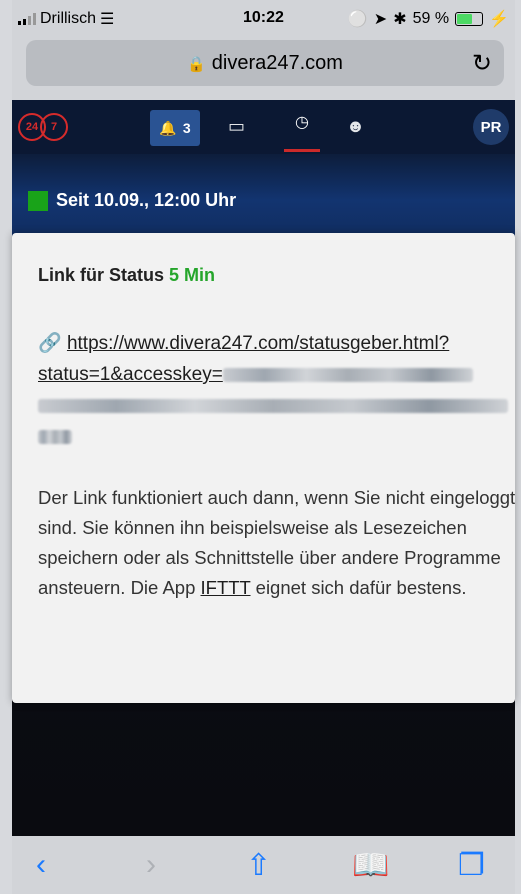 This screenshot has width=521, height=894. What do you see at coordinates (302, 150) in the screenshot?
I see `active-tab-indicator` at bounding box center [302, 150].